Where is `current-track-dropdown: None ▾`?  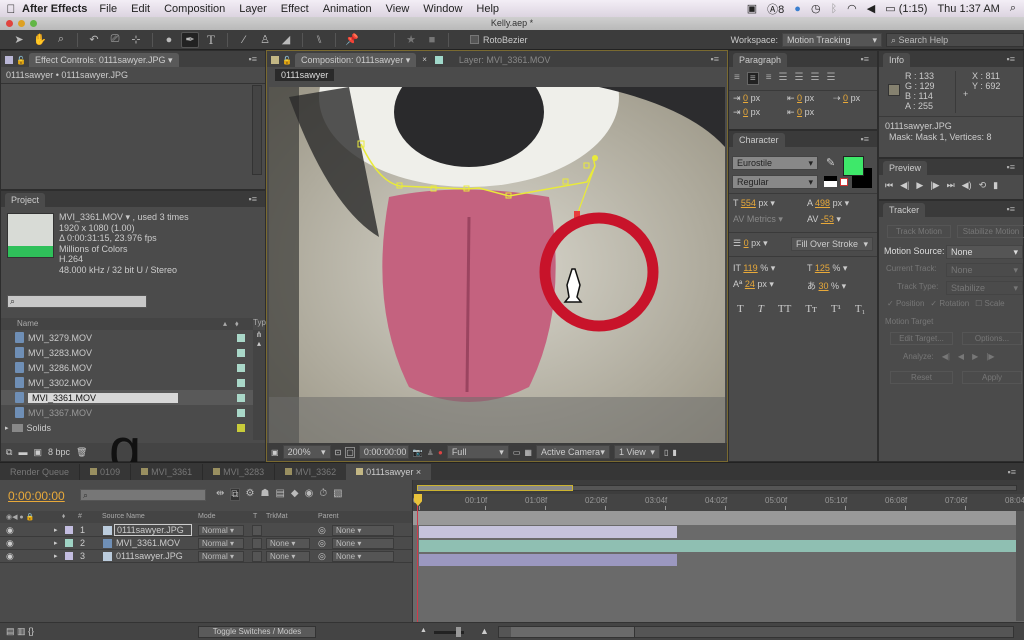 current-track-dropdown: None ▾ is located at coordinates (984, 270).